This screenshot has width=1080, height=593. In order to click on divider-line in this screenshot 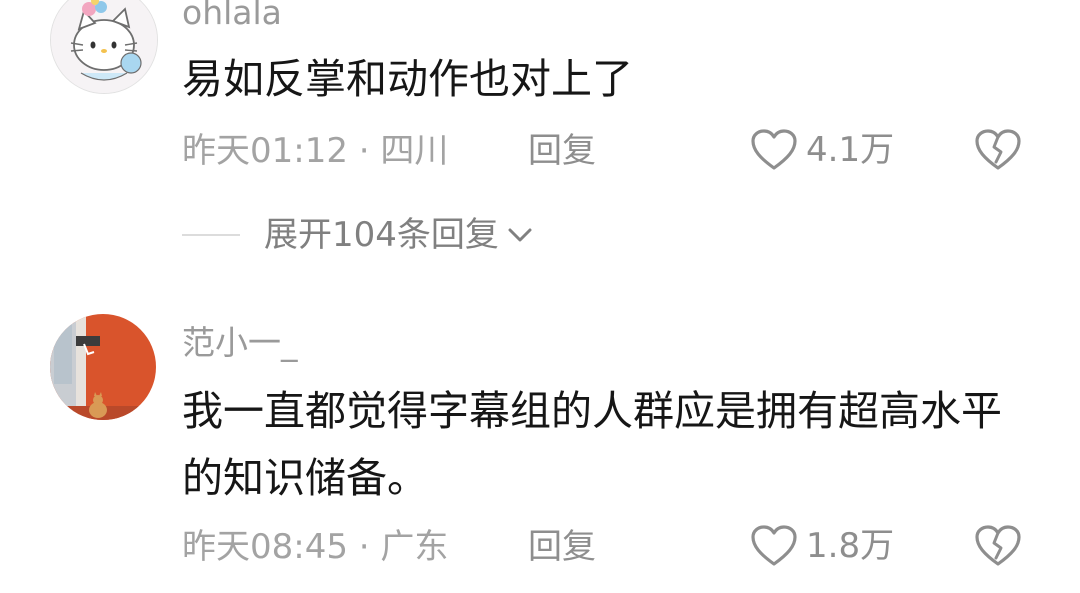, I will do `click(211, 235)`.